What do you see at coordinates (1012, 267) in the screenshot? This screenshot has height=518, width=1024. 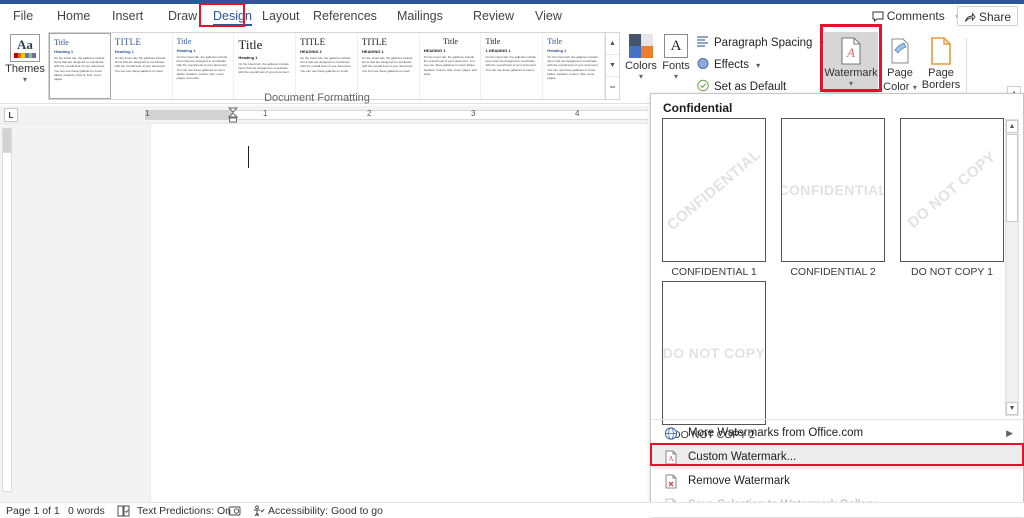 I see `watermark-gallery-scrollbar: ▲ ▼` at bounding box center [1012, 267].